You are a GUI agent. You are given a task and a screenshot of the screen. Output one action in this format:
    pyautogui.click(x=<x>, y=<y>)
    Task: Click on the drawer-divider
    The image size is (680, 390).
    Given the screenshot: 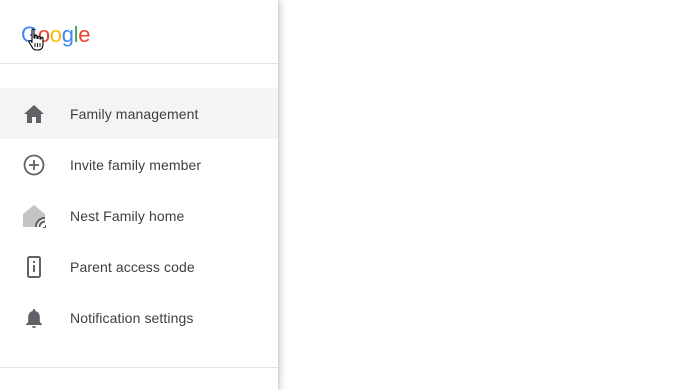 What is the action you would take?
    pyautogui.click(x=139, y=367)
    